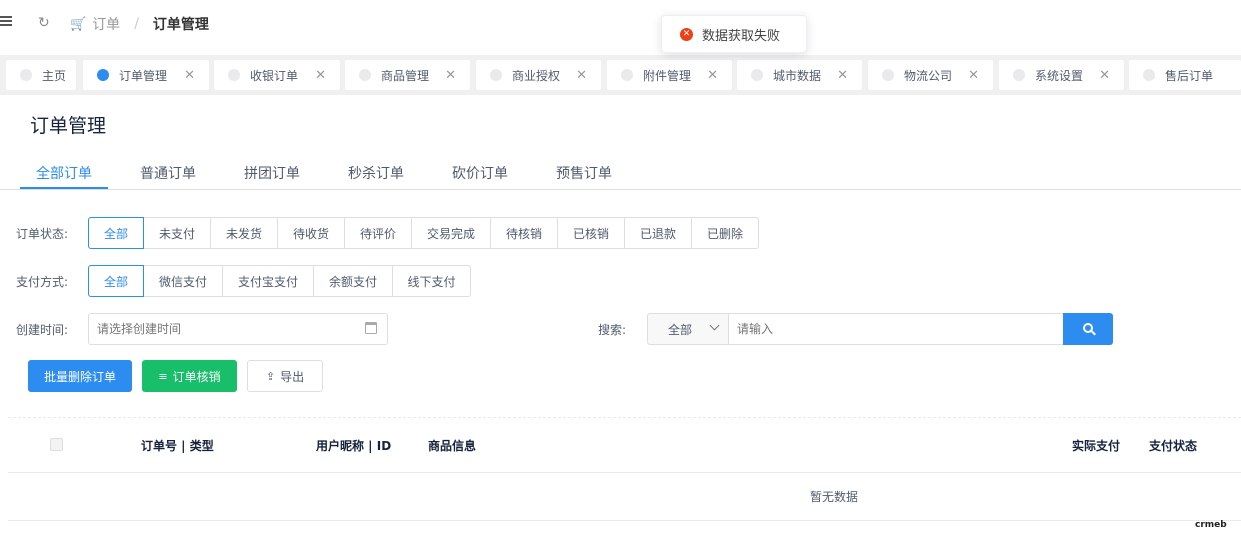 This screenshot has height=559, width=1241. Describe the element at coordinates (725, 233) in the screenshot. I see `status-option-deleted: 已删除` at that location.